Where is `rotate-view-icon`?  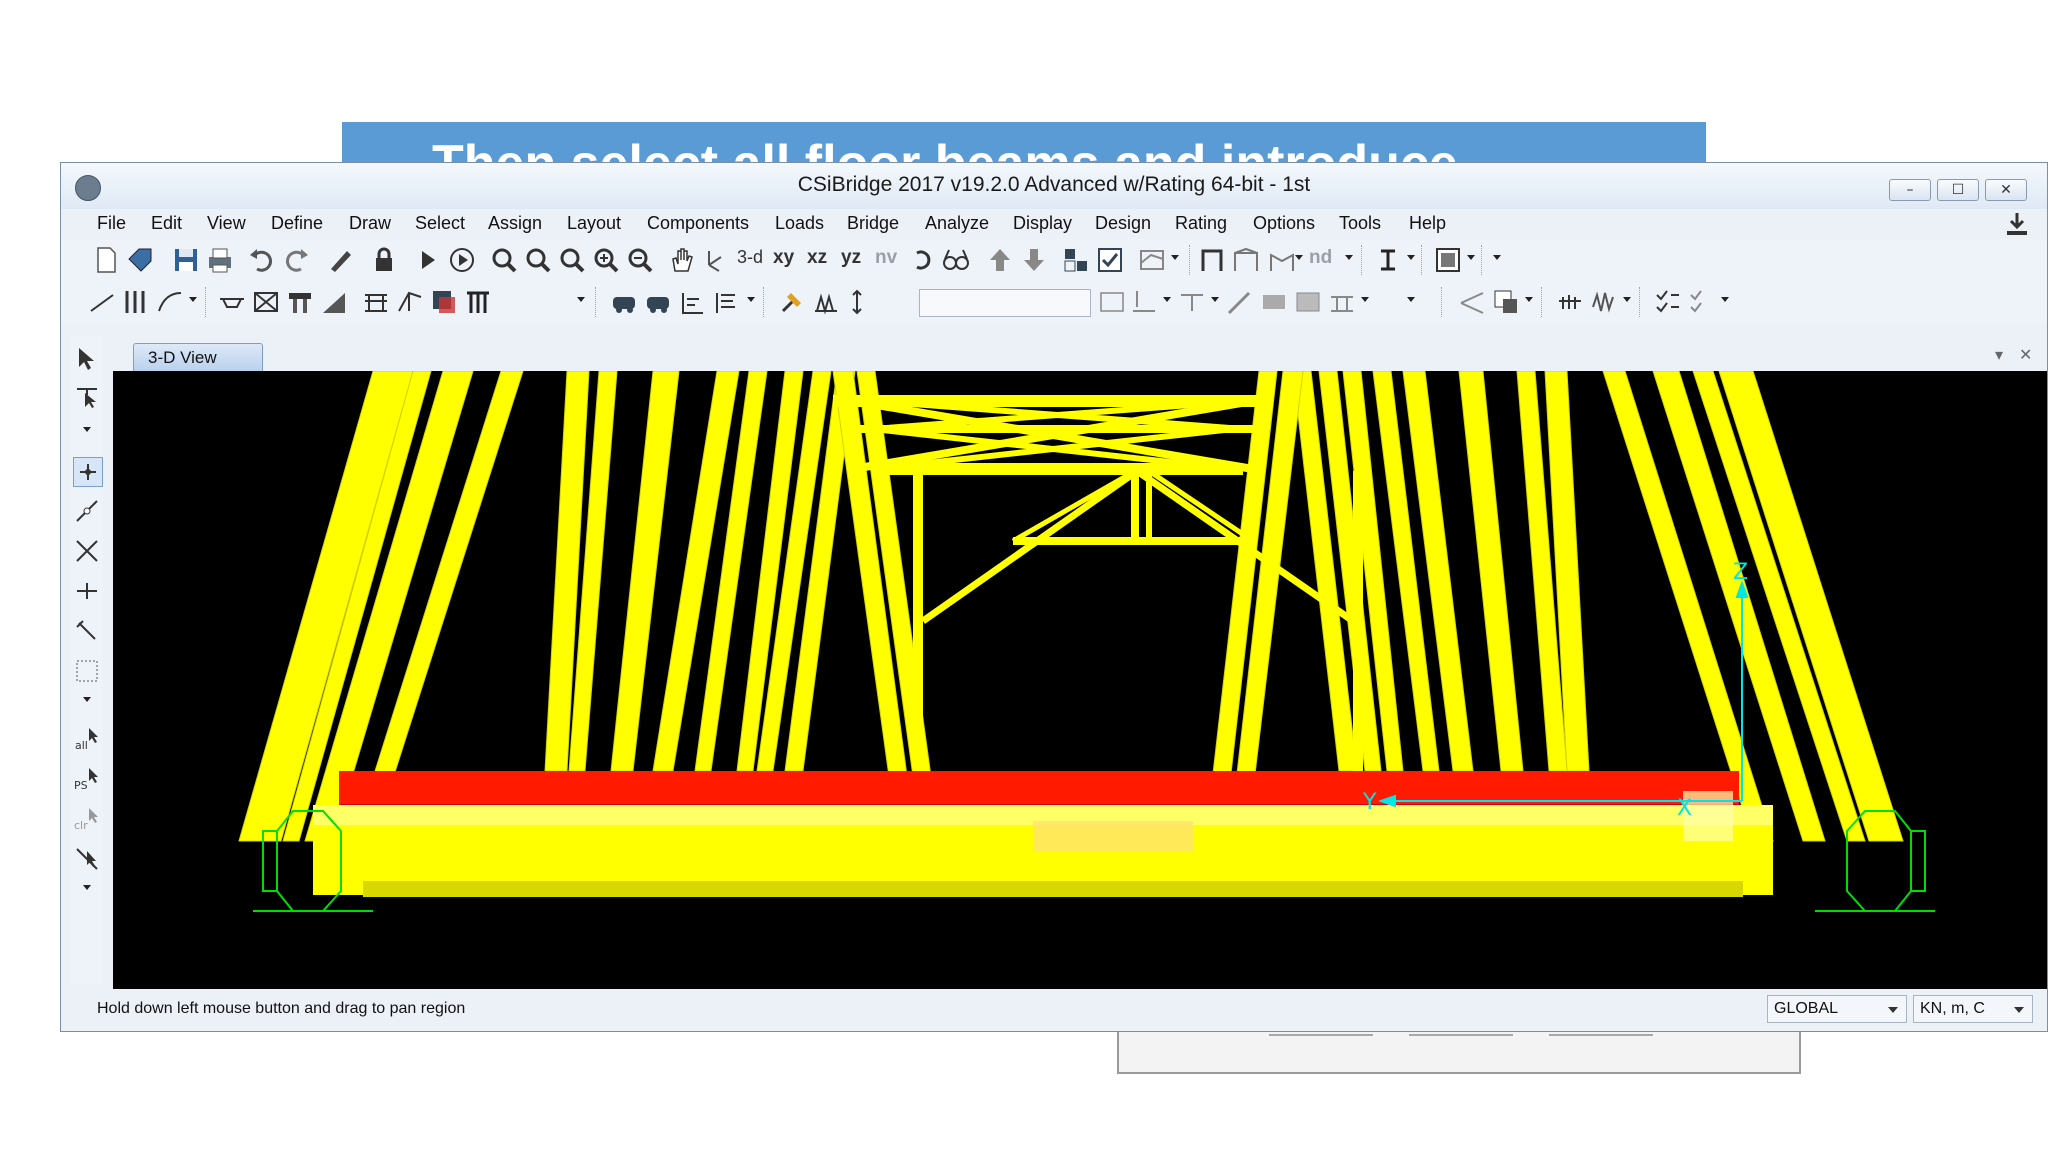
rotate-view-icon is located at coordinates (922, 260).